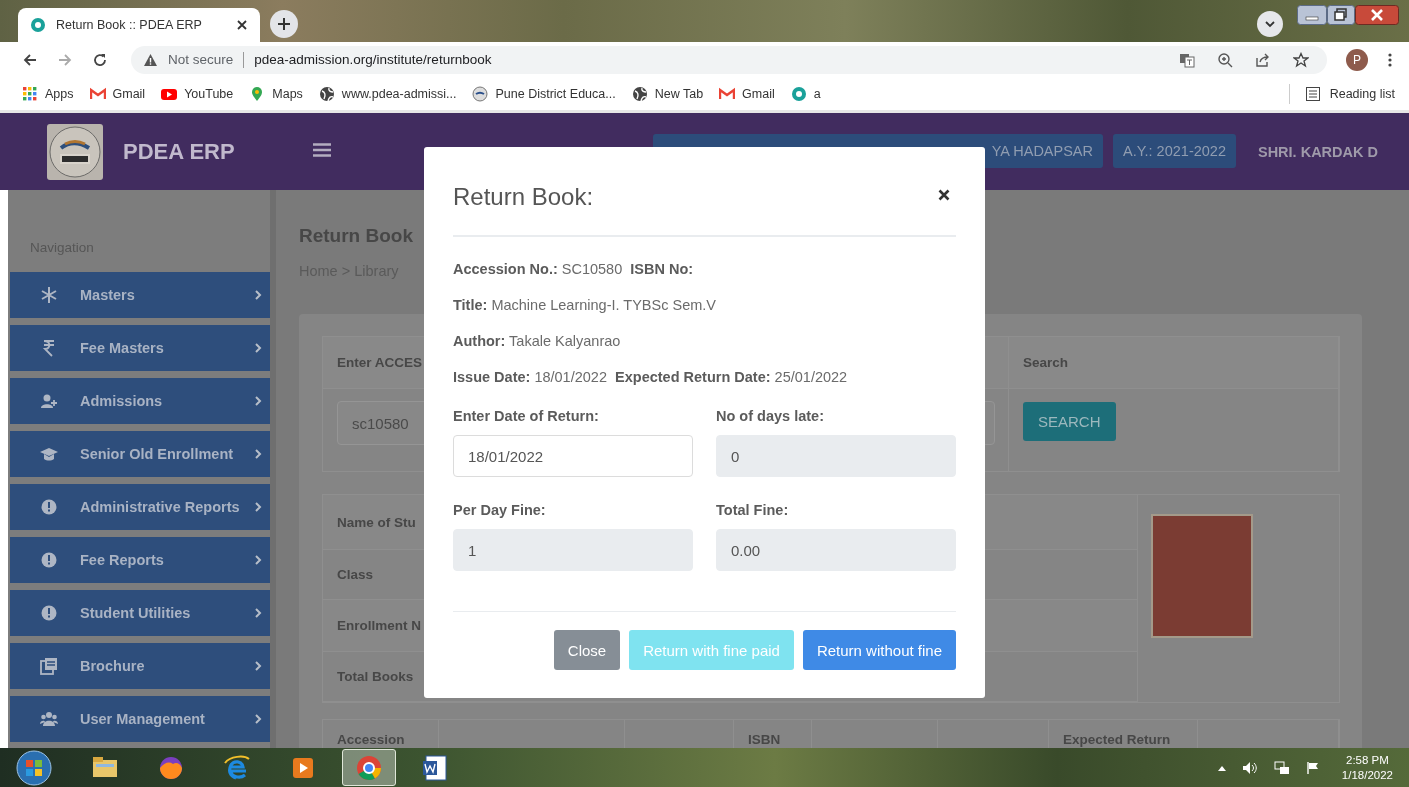 The height and width of the screenshot is (787, 1409). I want to click on circle-icon, so click(798, 93).